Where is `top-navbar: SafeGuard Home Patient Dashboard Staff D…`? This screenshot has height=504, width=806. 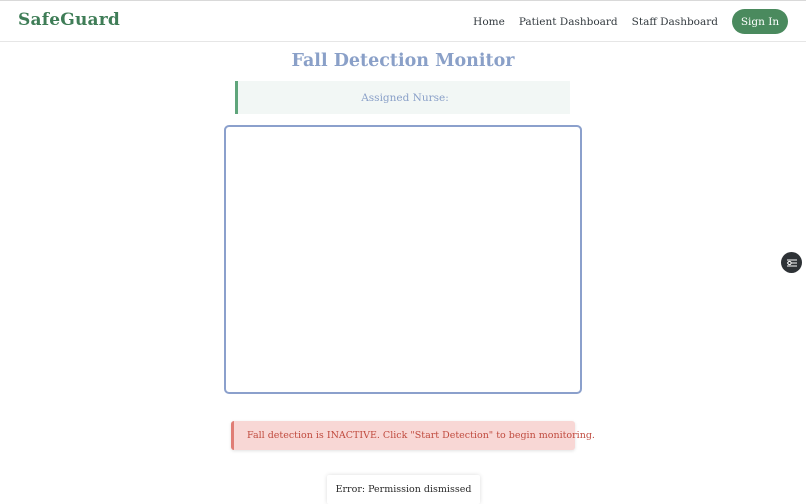 top-navbar: SafeGuard Home Patient Dashboard Staff D… is located at coordinates (403, 21).